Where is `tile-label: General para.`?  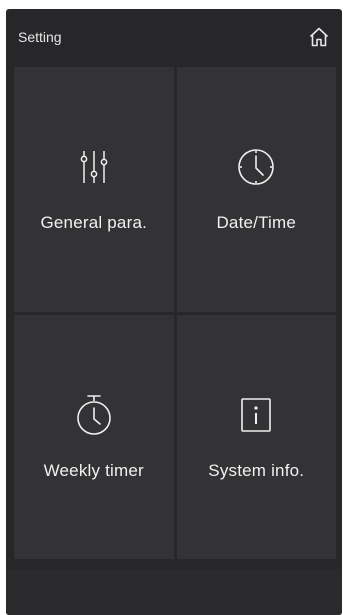
tile-label: General para. is located at coordinates (94, 223).